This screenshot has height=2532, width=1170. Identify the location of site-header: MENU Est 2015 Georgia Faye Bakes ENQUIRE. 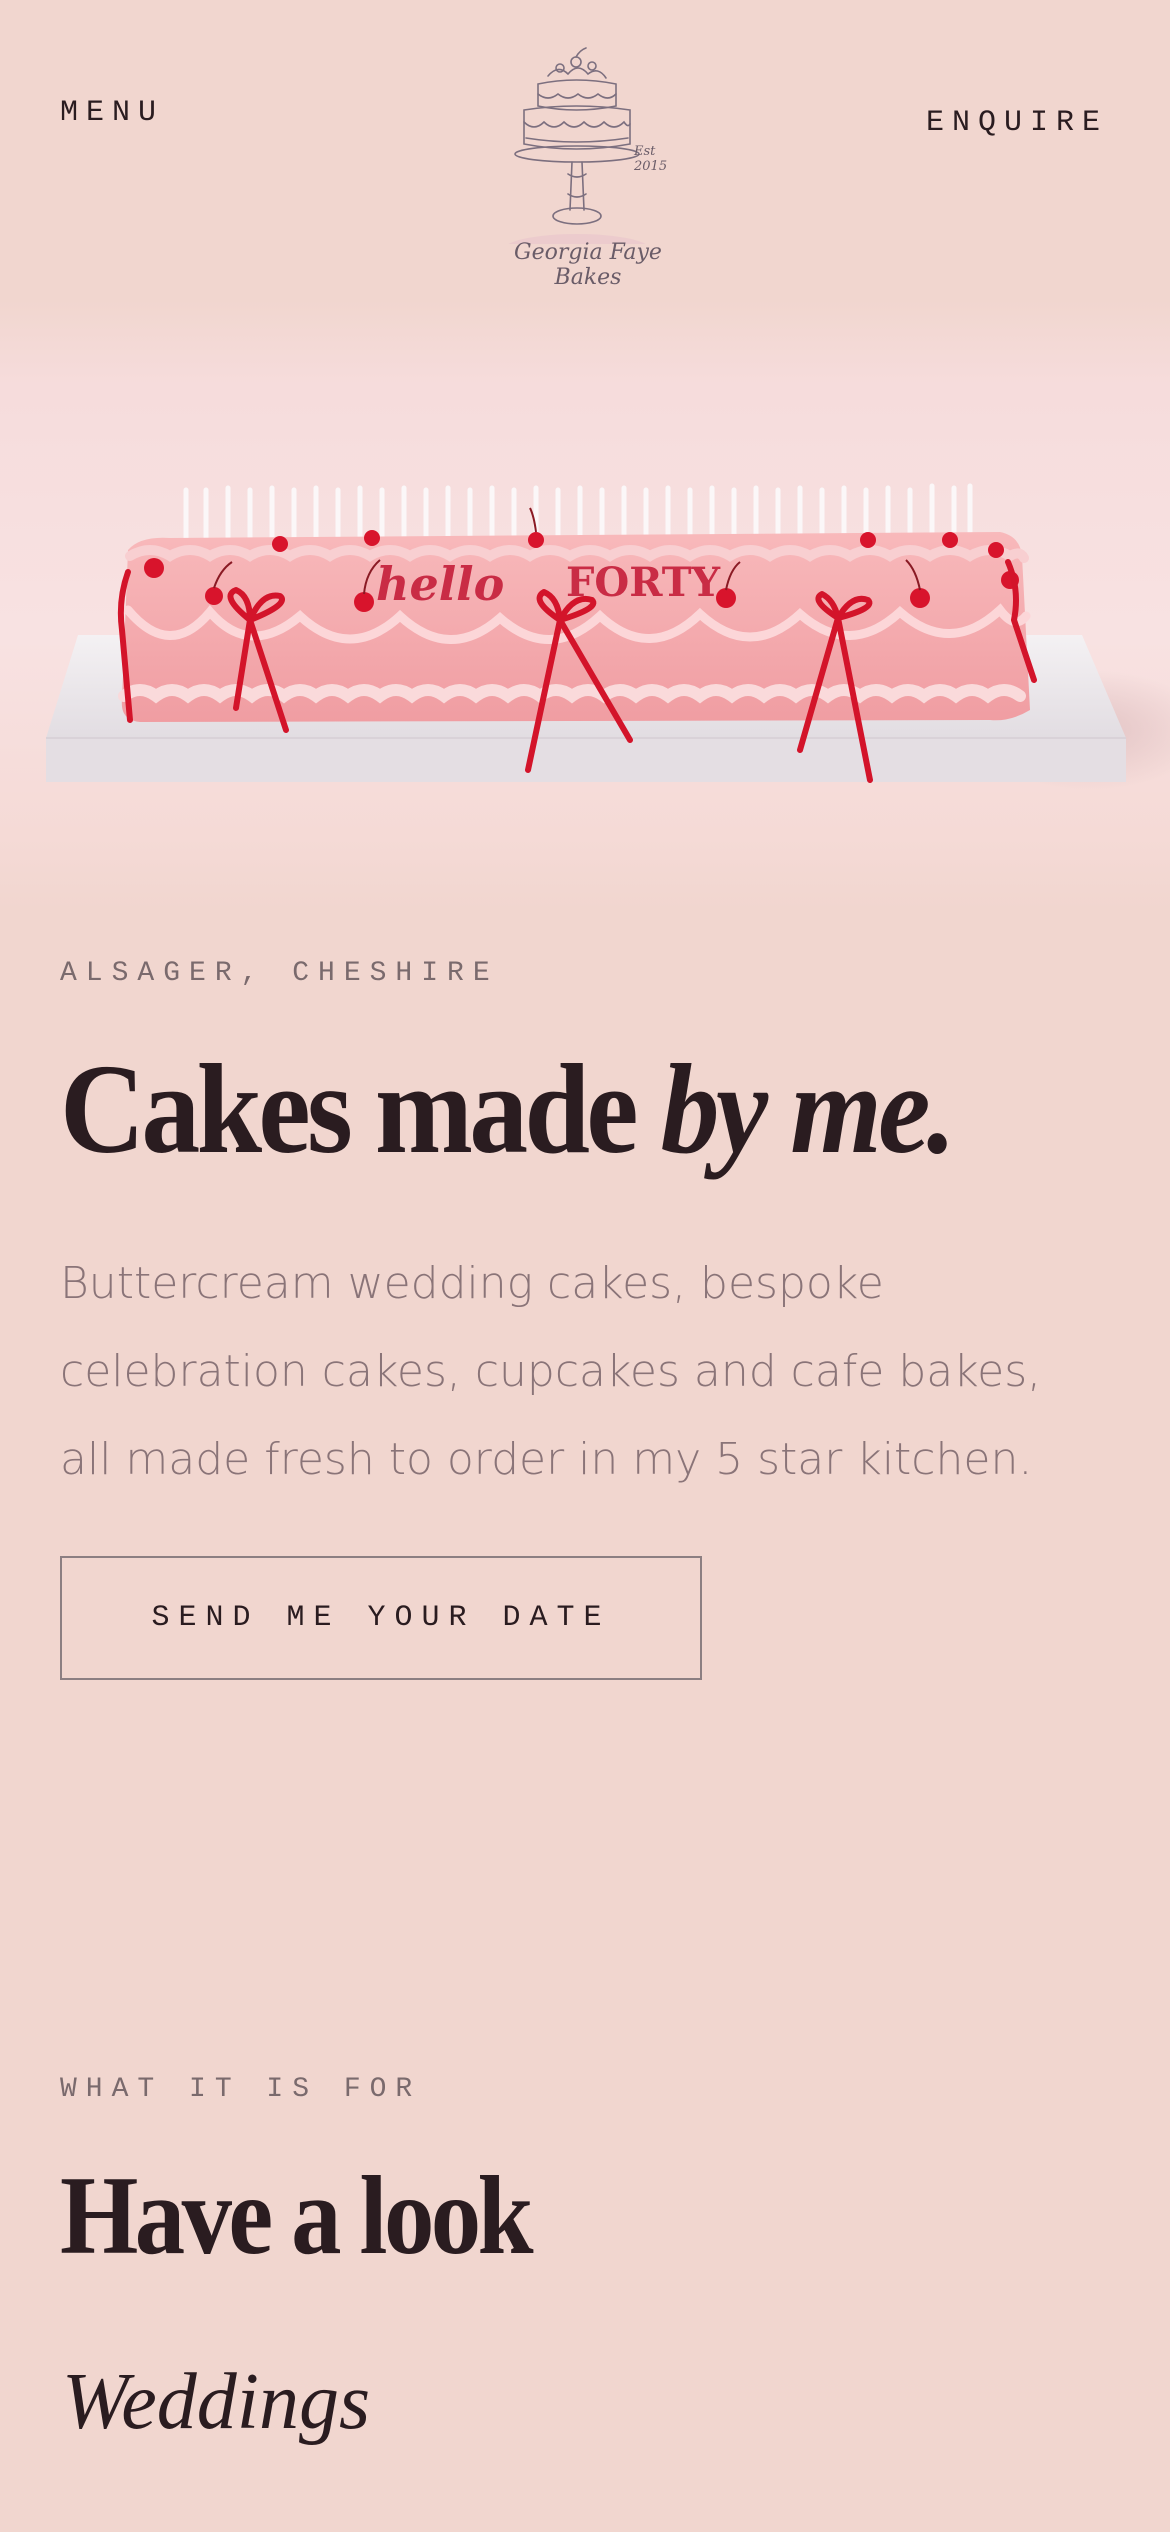
(585, 150).